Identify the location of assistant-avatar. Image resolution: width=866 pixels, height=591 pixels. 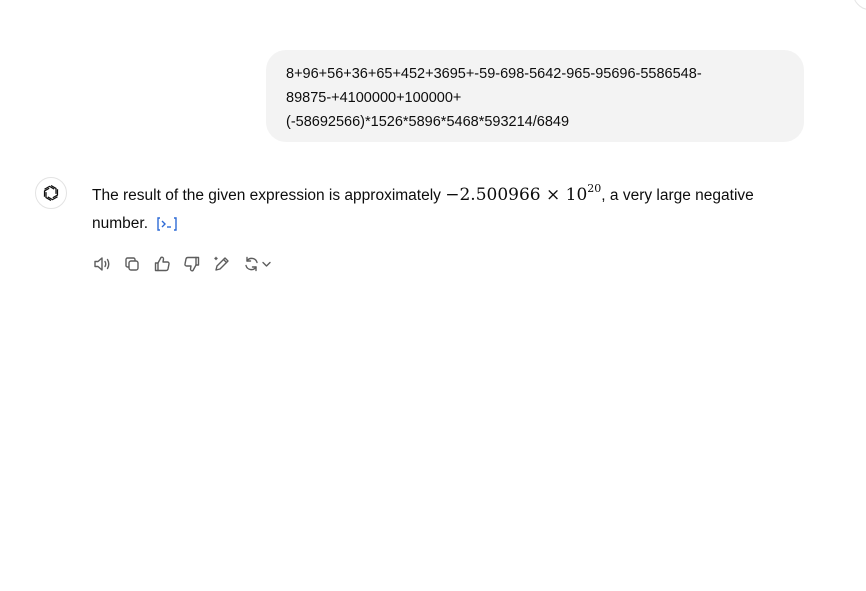
(51, 193).